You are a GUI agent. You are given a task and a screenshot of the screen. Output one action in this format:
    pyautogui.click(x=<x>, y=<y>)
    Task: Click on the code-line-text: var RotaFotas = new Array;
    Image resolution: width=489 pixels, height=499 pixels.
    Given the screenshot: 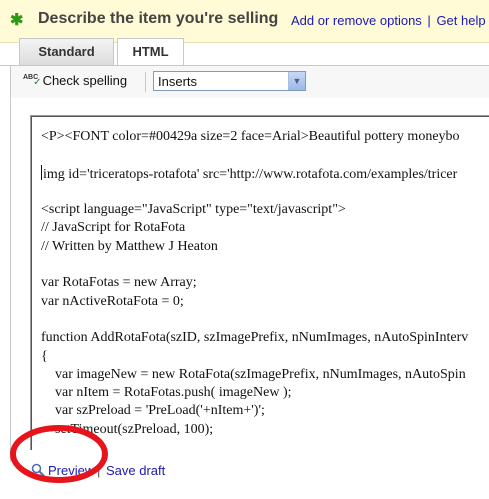 What is the action you would take?
    pyautogui.click(x=119, y=283)
    